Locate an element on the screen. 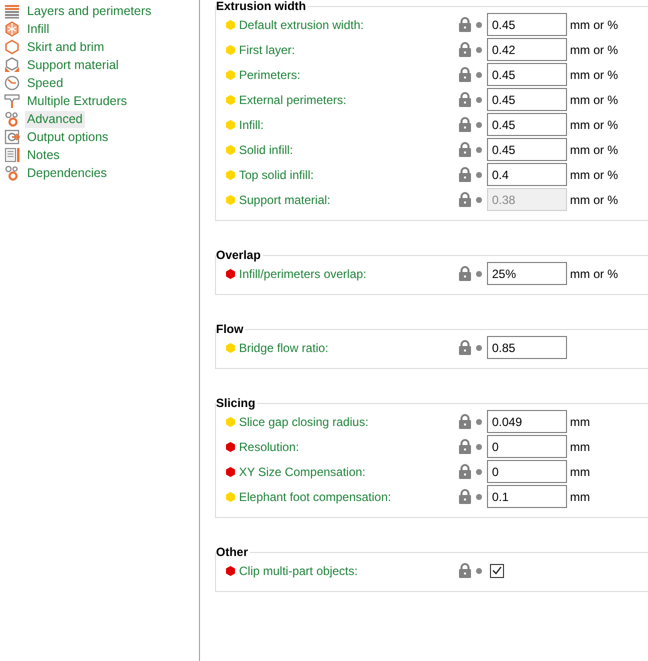 Image resolution: width=648 pixels, height=661 pixels. option-label: Bridge flow ratio: is located at coordinates (283, 348).